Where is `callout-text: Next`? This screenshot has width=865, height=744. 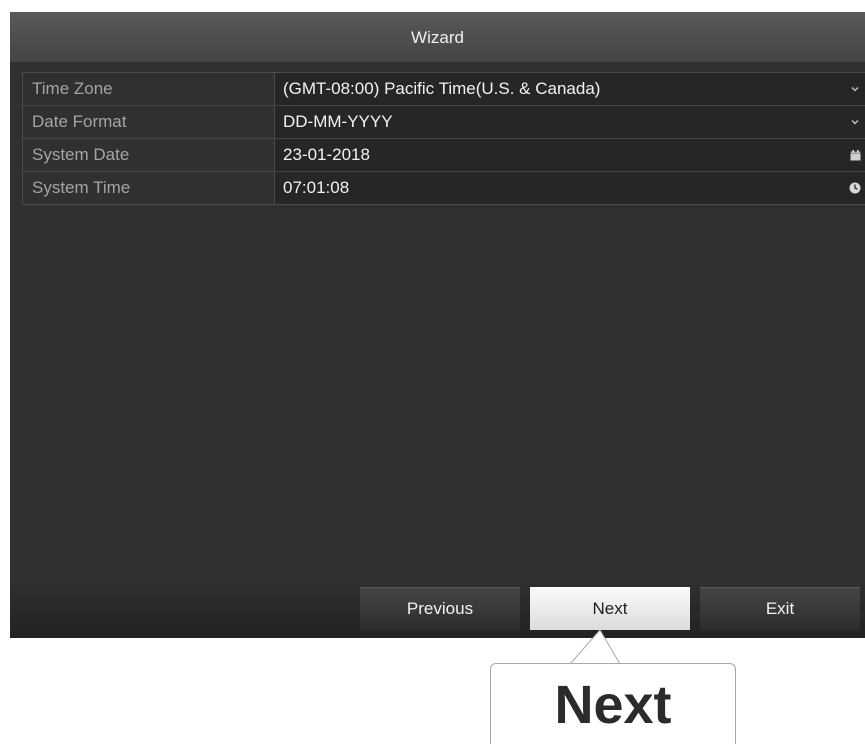 callout-text: Next is located at coordinates (613, 705).